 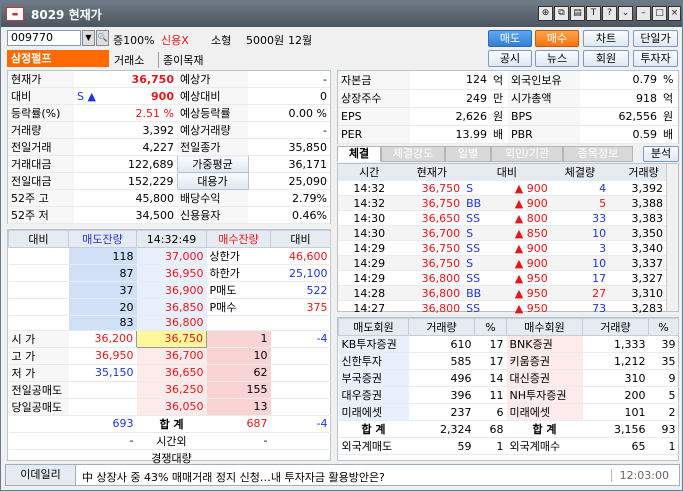 I want to click on bid-price: 36,700, so click(x=171, y=356).